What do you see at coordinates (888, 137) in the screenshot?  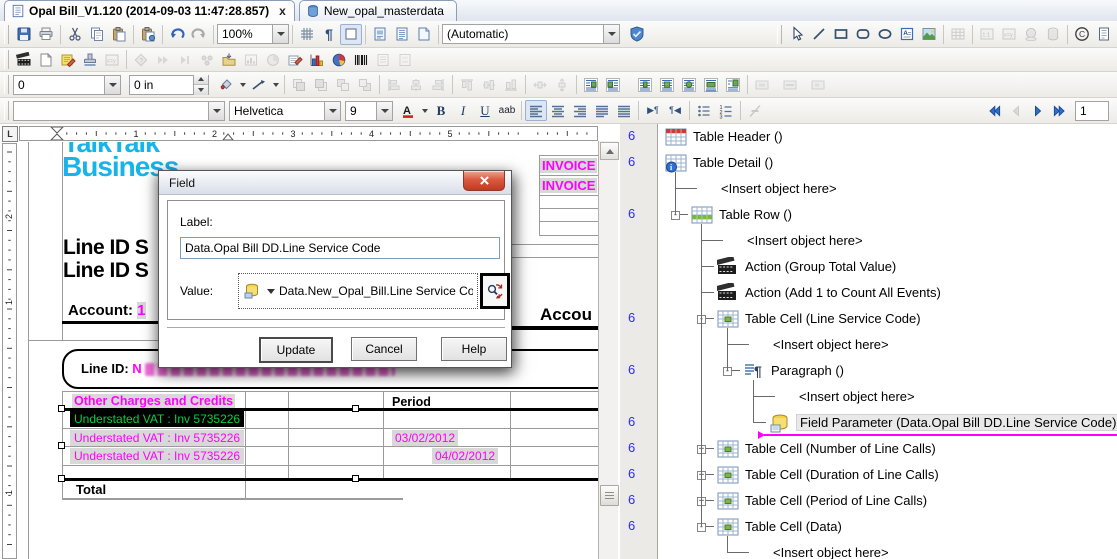 I see `tree-item: Table Header ()` at bounding box center [888, 137].